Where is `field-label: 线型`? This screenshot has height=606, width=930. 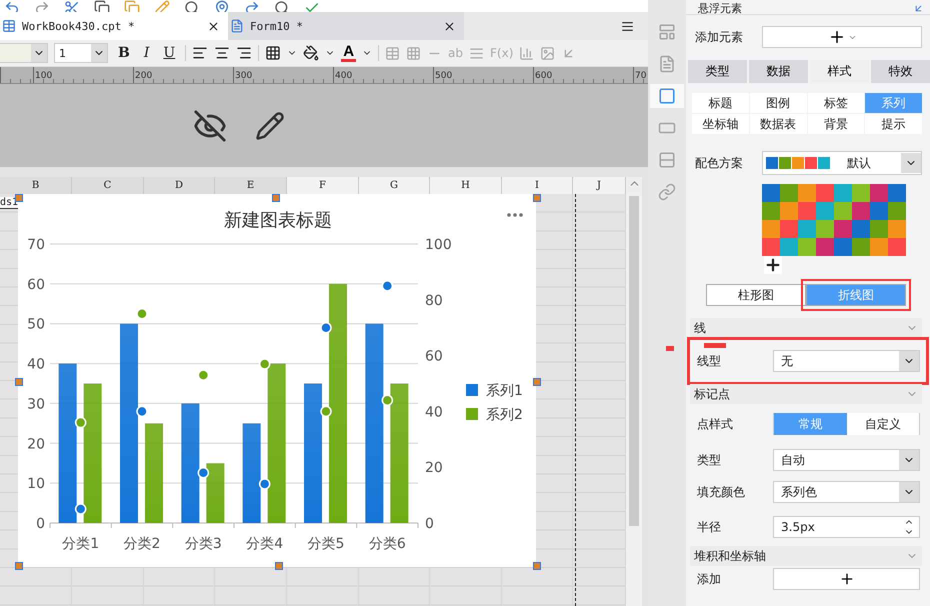
field-label: 线型 is located at coordinates (709, 361).